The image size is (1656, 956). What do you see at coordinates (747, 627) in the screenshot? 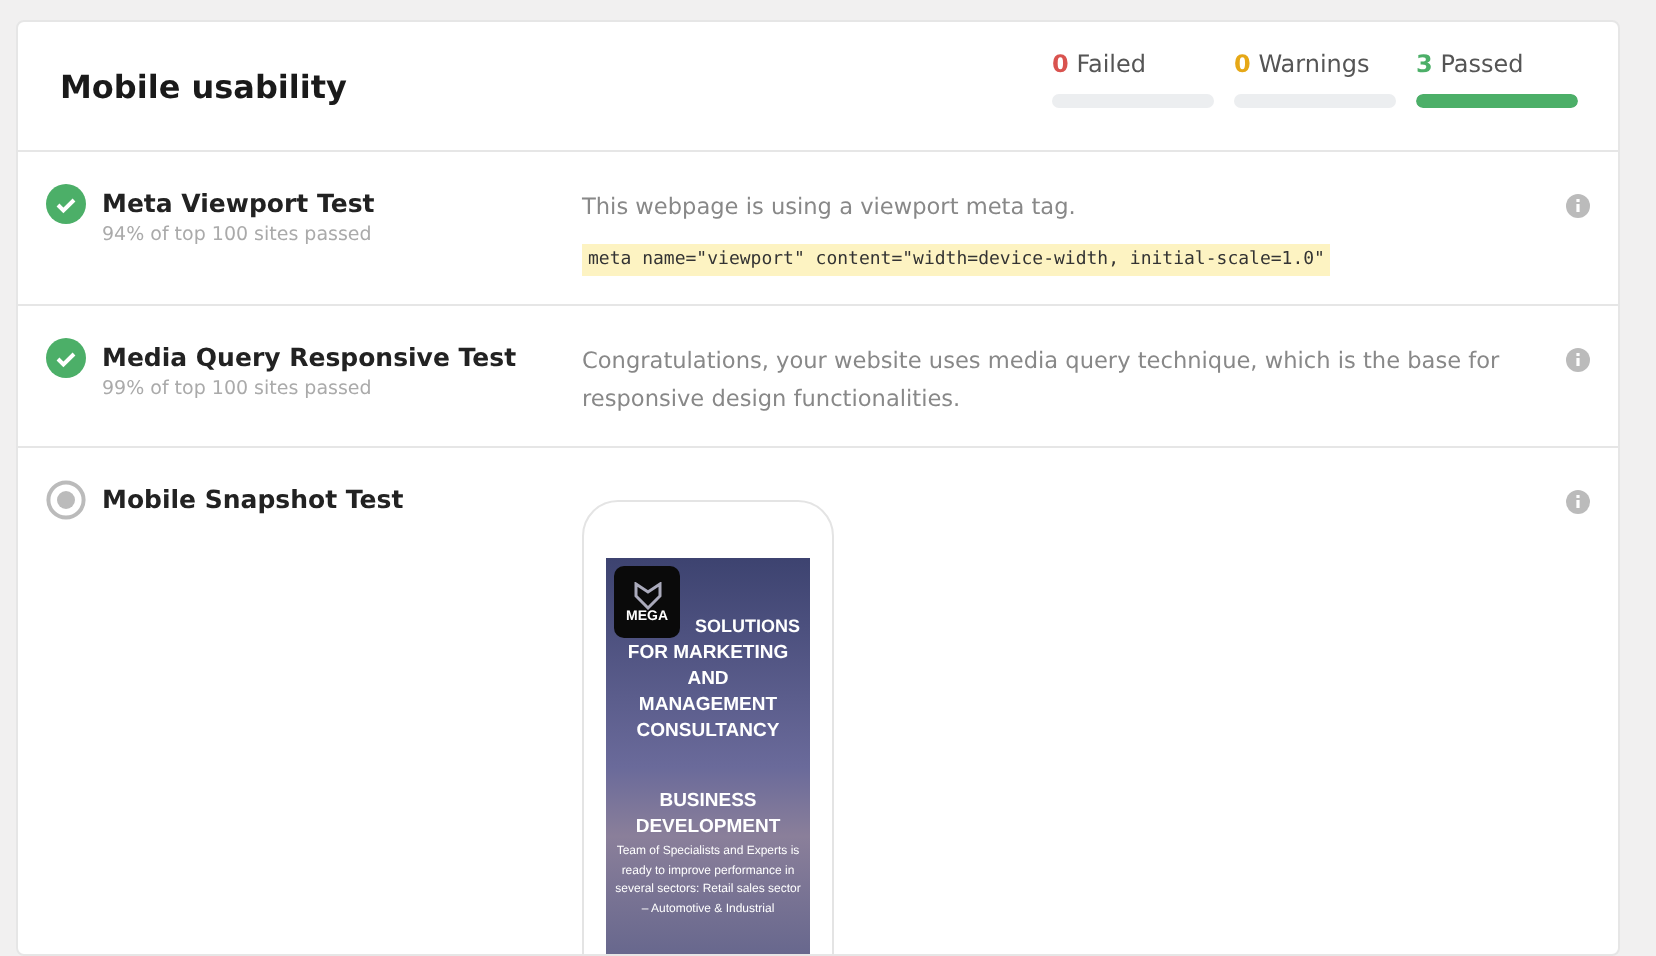
I see `snapshot-headline: SOLUTIONS` at bounding box center [747, 627].